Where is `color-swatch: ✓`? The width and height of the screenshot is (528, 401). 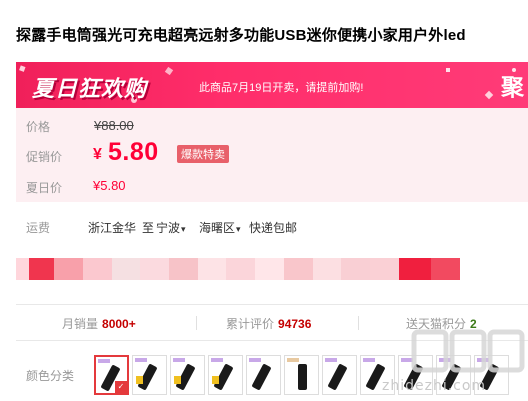 color-swatch: ✓ is located at coordinates (111, 375).